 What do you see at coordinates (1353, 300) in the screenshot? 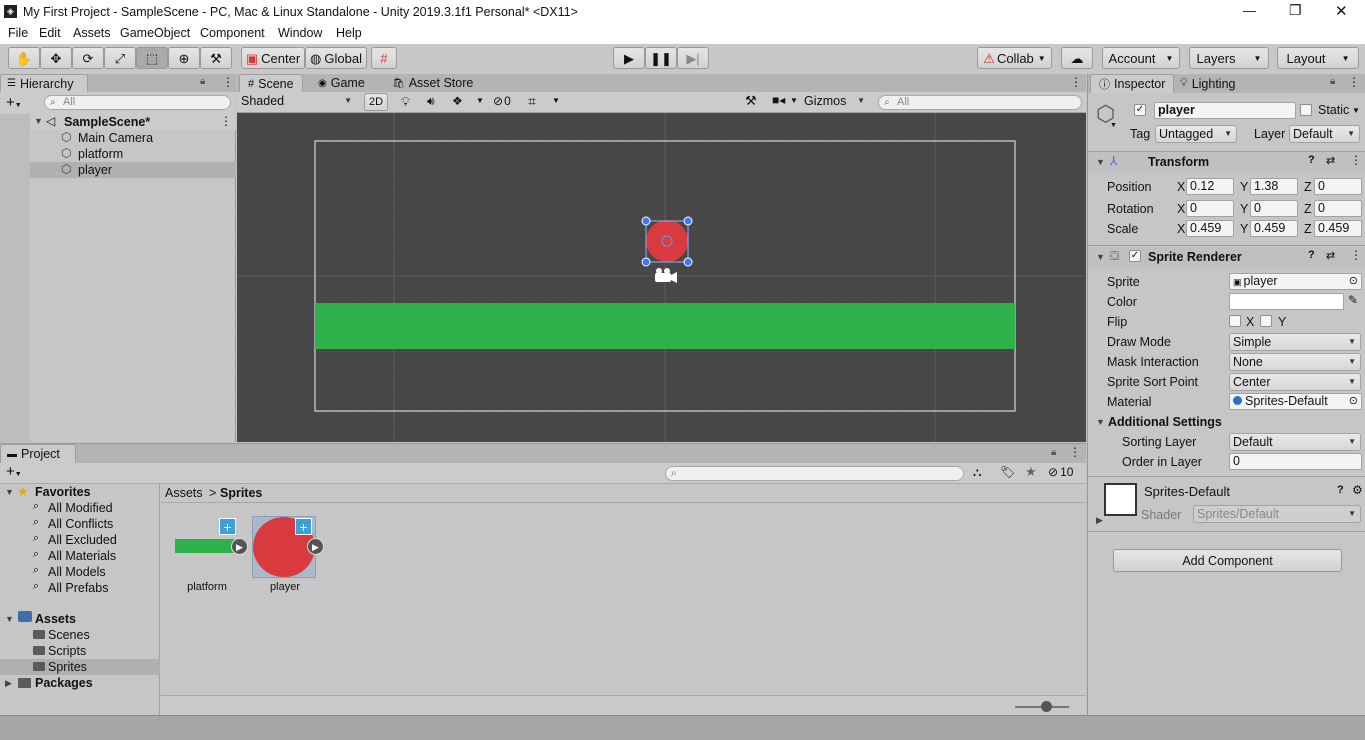
I see `eyedropper-icon: ✎` at bounding box center [1353, 300].